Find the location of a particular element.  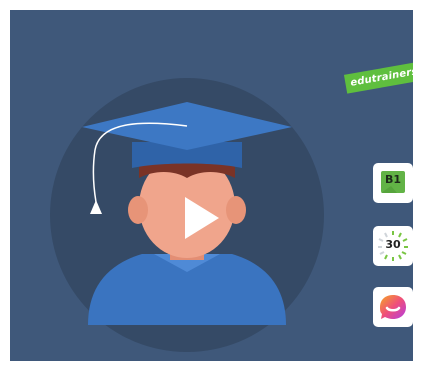

level-icon: B1 is located at coordinates (393, 182).